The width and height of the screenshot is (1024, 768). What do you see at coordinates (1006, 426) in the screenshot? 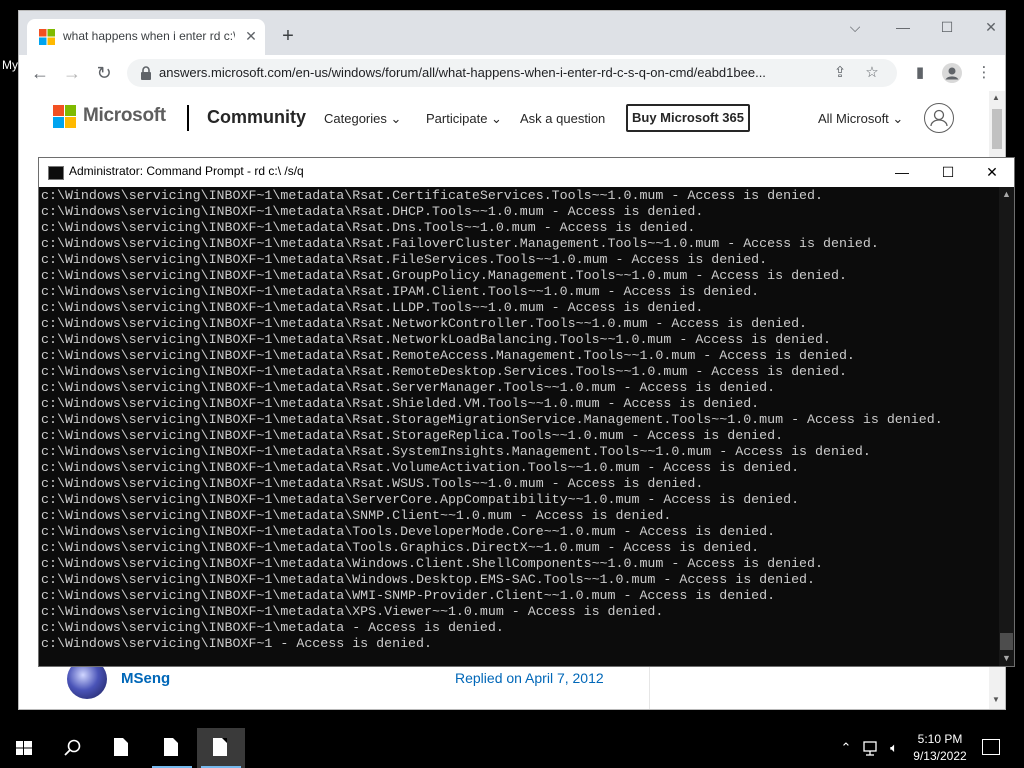
I see `cmd-scrollbar: ▲ ▼` at bounding box center [1006, 426].